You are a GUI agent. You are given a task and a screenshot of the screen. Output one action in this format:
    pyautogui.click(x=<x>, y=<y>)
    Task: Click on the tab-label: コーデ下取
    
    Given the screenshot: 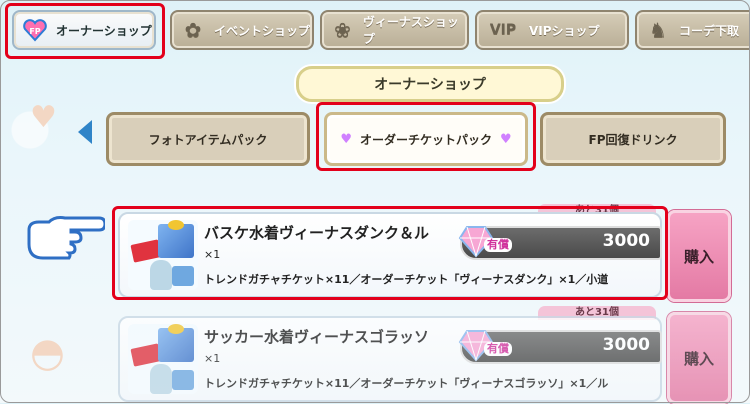 What is the action you would take?
    pyautogui.click(x=709, y=30)
    